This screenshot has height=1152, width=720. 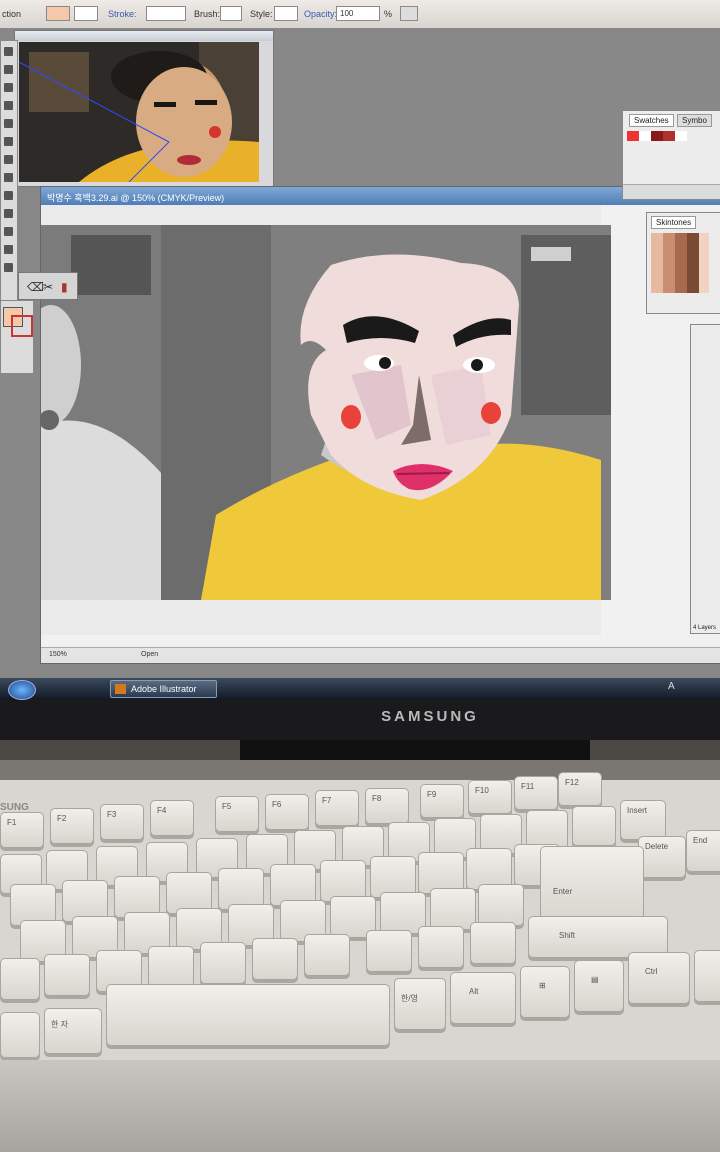 I want to click on rectangle-tool-icon, so click(x=8, y=141).